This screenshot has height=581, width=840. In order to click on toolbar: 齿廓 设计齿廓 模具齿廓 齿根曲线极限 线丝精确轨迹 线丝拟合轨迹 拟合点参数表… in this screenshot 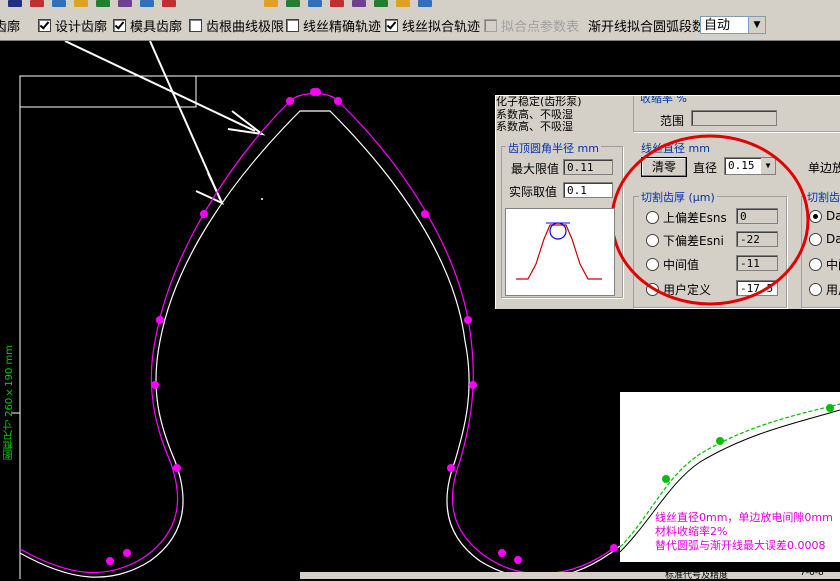, I will do `click(420, 20)`.